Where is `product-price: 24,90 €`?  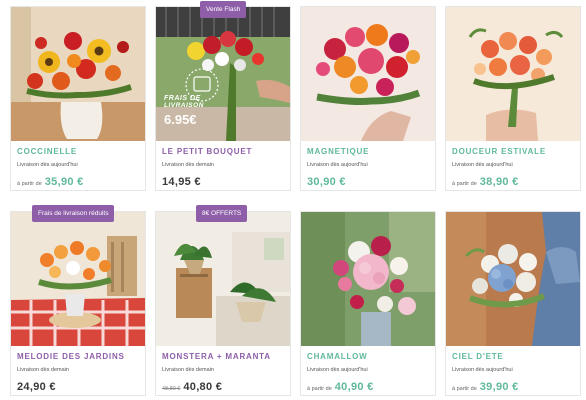 product-price: 24,90 € is located at coordinates (36, 387).